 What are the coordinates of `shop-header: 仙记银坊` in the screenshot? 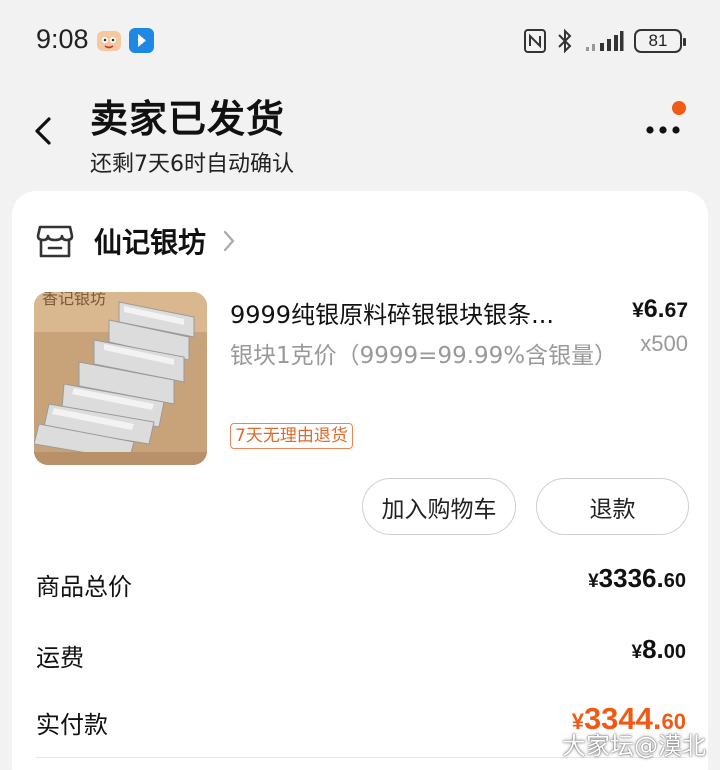 It's located at (136, 241).